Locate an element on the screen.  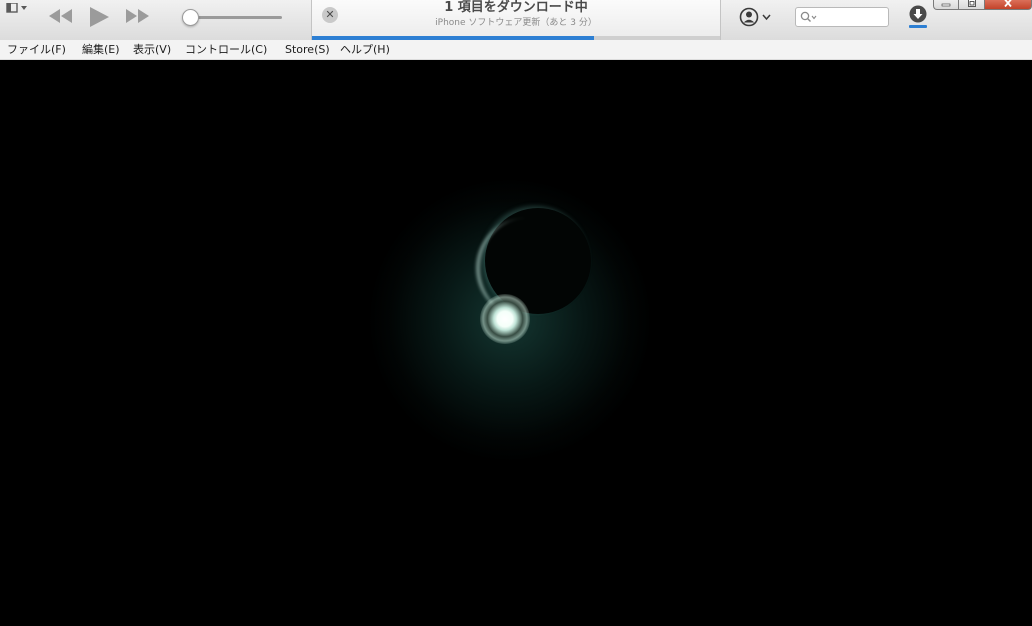
minimize-button is located at coordinates (946, 5).